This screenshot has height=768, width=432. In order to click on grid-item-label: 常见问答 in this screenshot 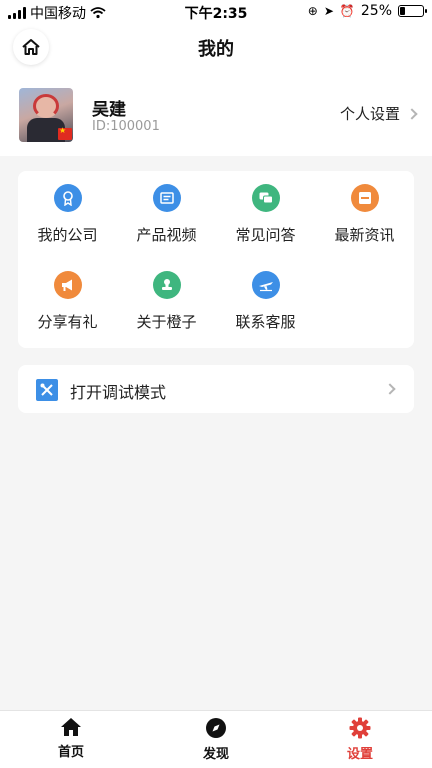, I will do `click(265, 235)`.